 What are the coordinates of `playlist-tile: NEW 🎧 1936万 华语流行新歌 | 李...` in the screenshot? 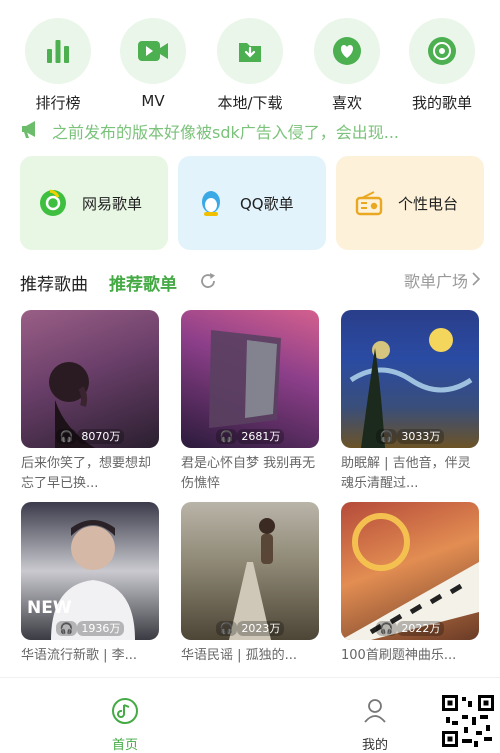 It's located at (90, 594).